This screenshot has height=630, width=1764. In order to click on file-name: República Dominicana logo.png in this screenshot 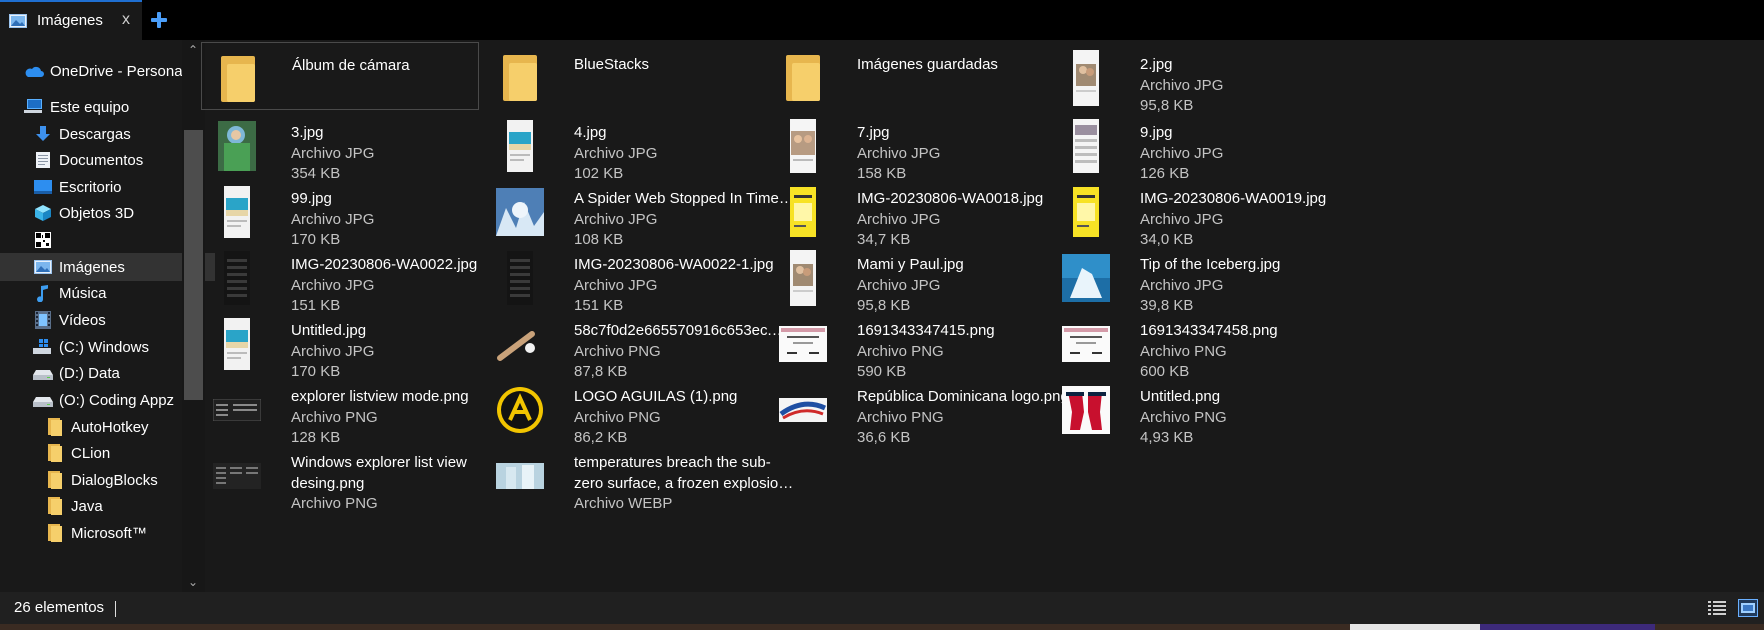, I will do `click(963, 396)`.